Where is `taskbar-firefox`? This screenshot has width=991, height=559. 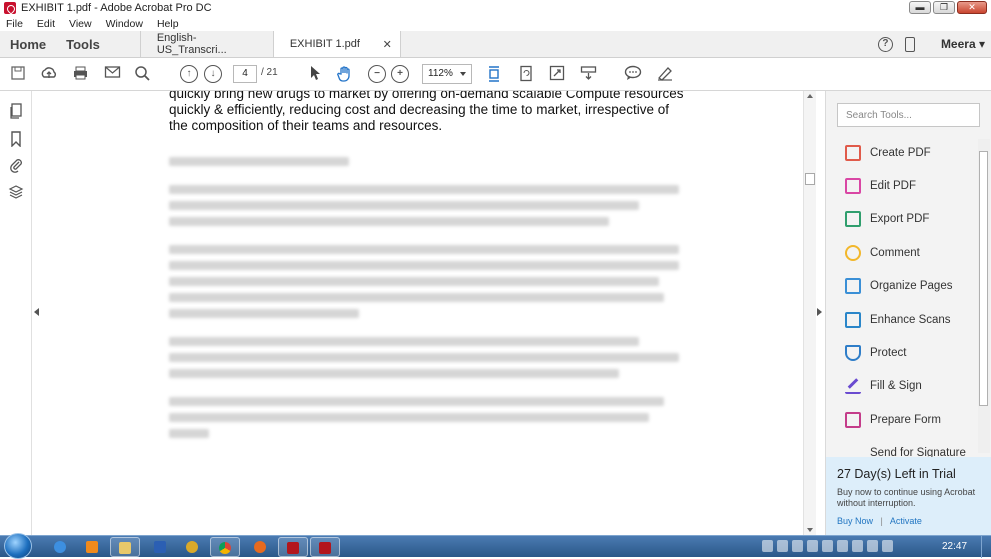 taskbar-firefox is located at coordinates (260, 547).